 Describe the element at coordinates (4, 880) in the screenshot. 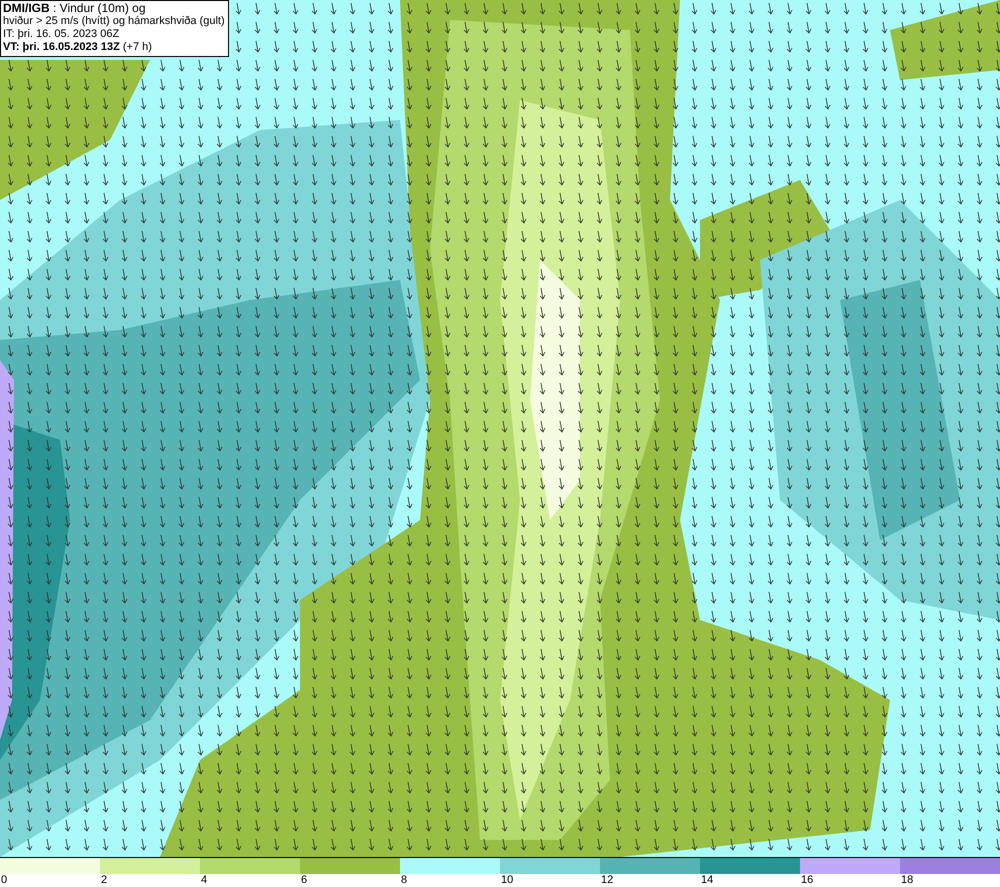

I see `legend-label: 0` at that location.